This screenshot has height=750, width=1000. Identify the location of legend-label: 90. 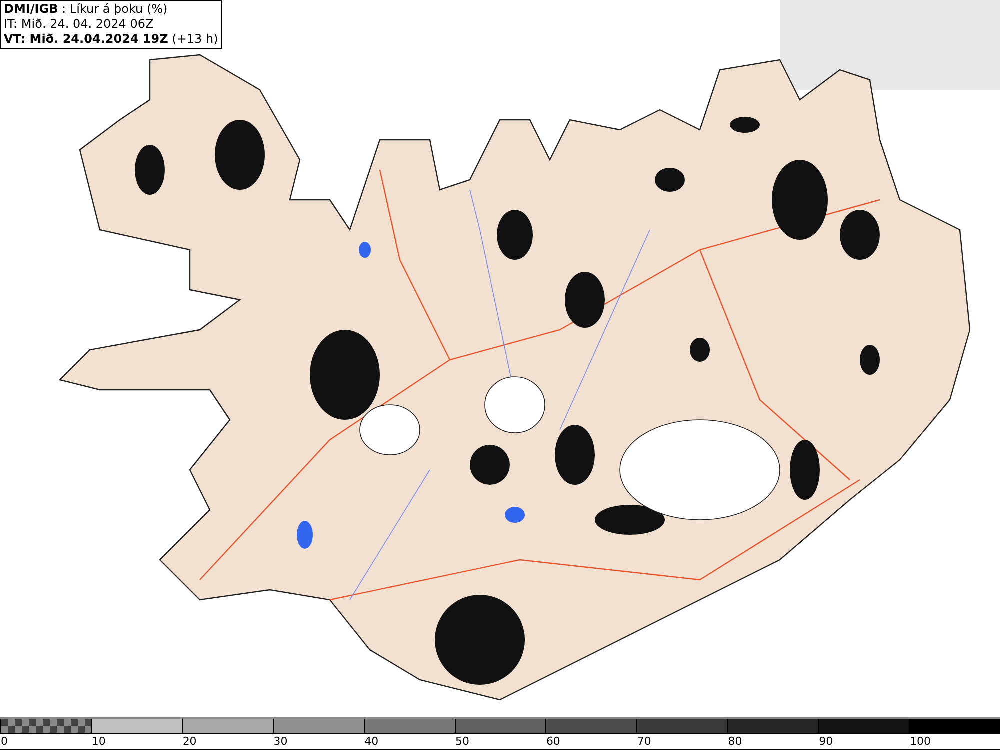
(864, 741).